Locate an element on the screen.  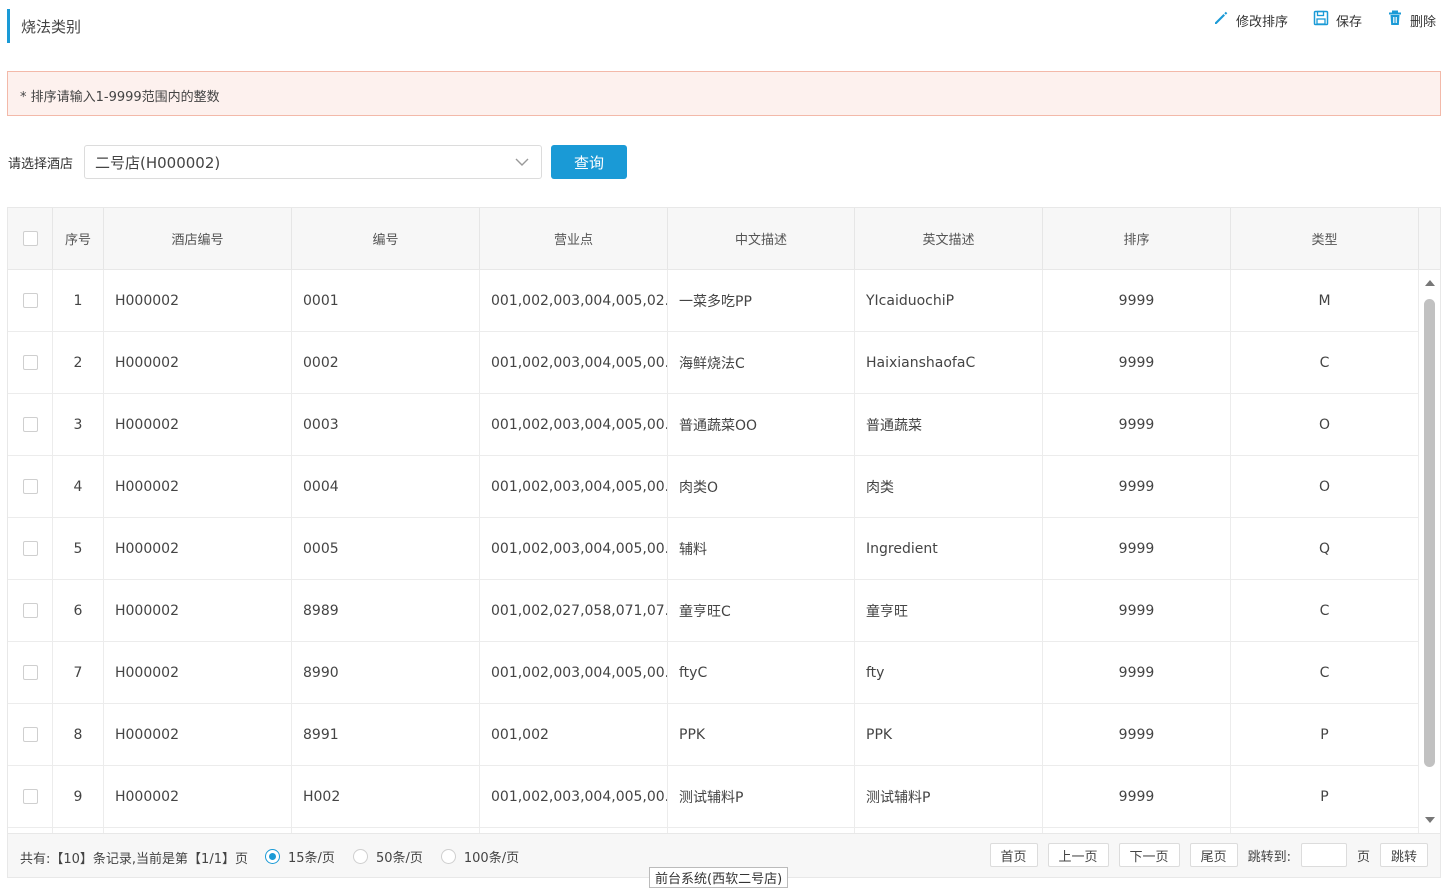
radio-selected is located at coordinates (272, 856).